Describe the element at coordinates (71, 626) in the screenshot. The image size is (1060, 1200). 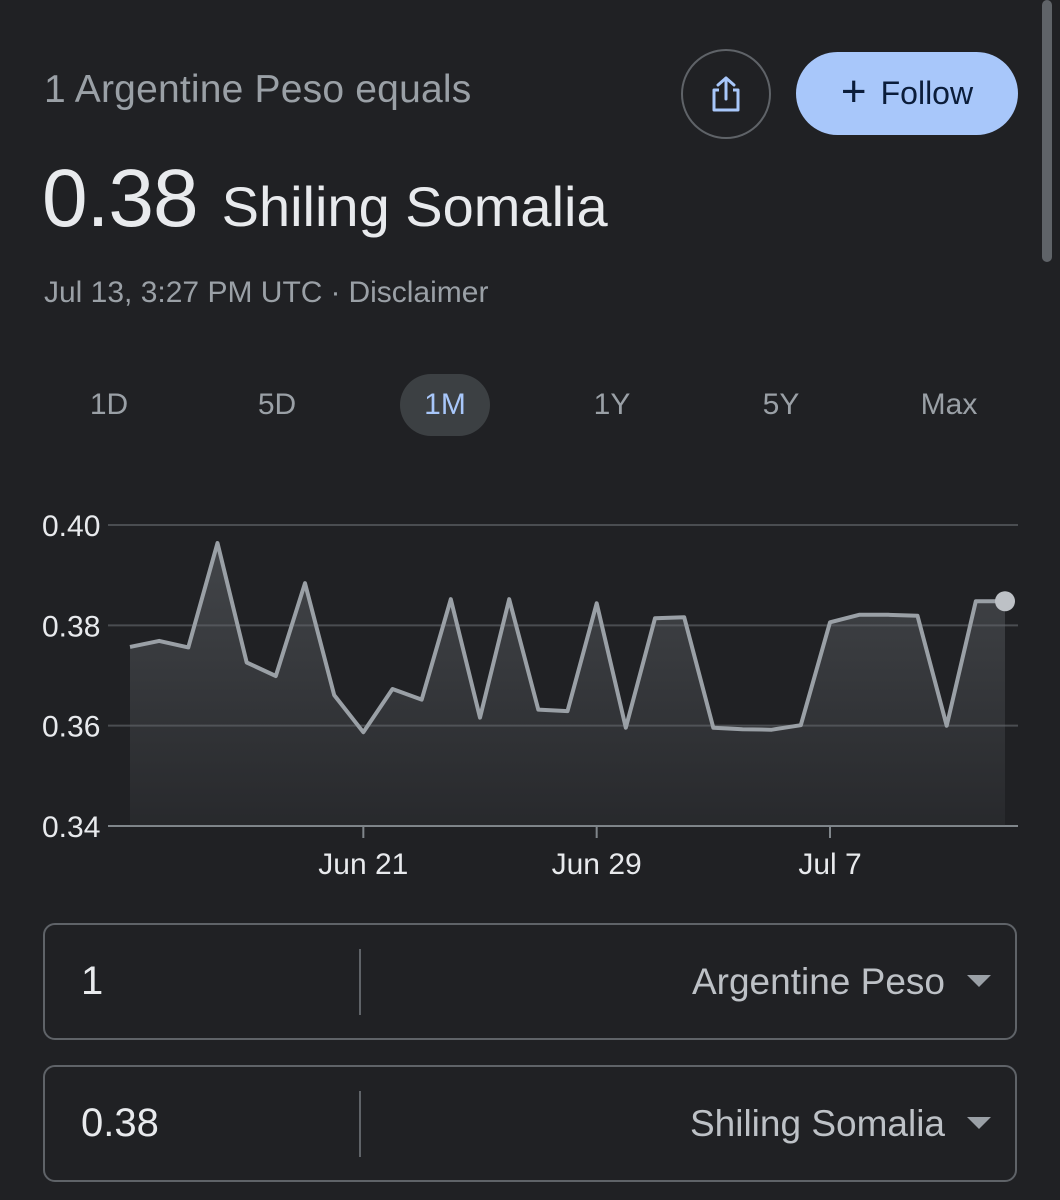
I see `y-tick-label: 0.38` at that location.